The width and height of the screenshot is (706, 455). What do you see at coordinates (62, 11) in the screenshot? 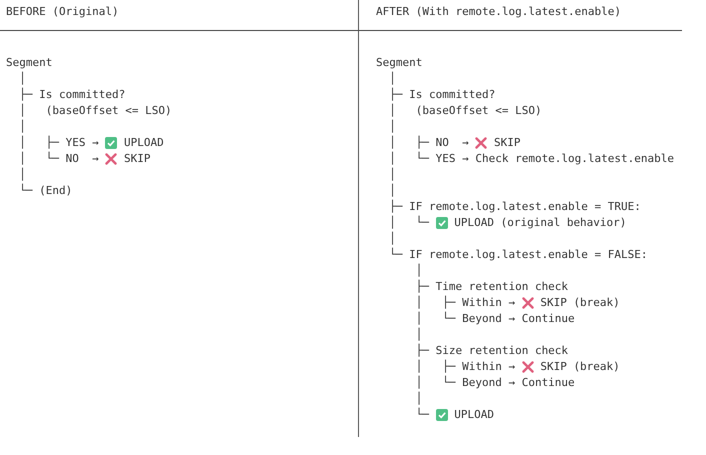
I see `panel-title: BEFORE (Original)` at bounding box center [62, 11].